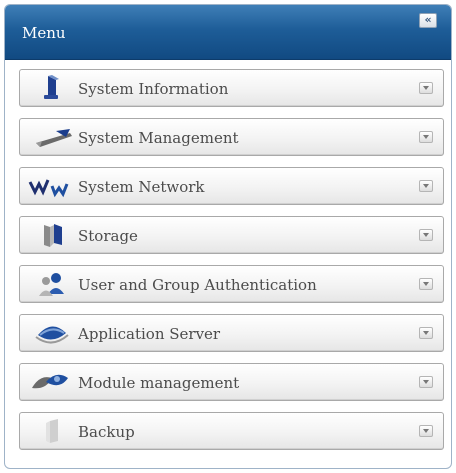  Describe the element at coordinates (49, 431) in the screenshot. I see `backup-icon` at that location.